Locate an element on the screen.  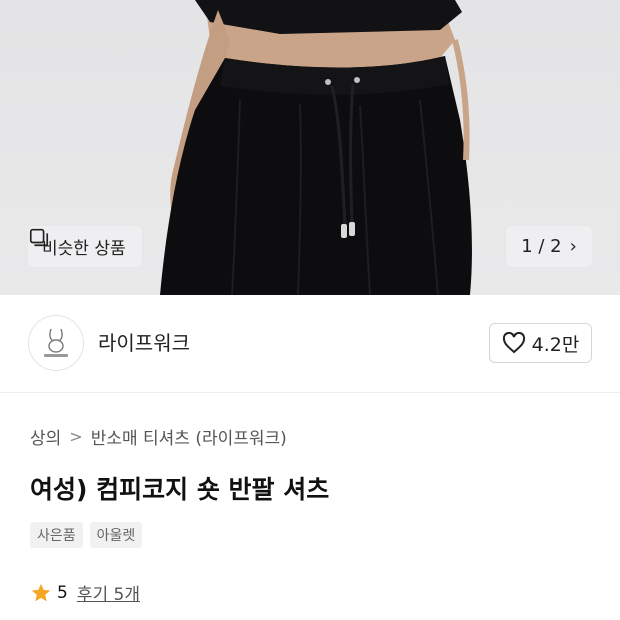
review-link: 후기 5개 is located at coordinates (108, 592).